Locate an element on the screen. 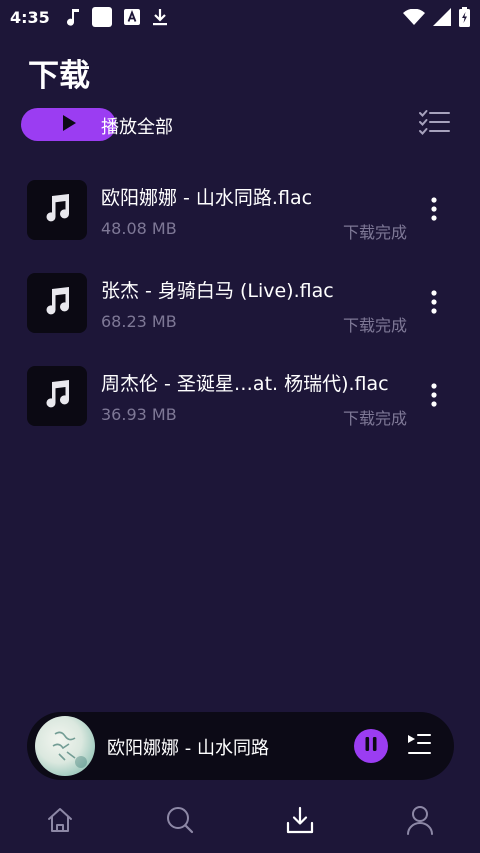 This screenshot has width=480, height=853. download-arrow-icon is located at coordinates (160, 17).